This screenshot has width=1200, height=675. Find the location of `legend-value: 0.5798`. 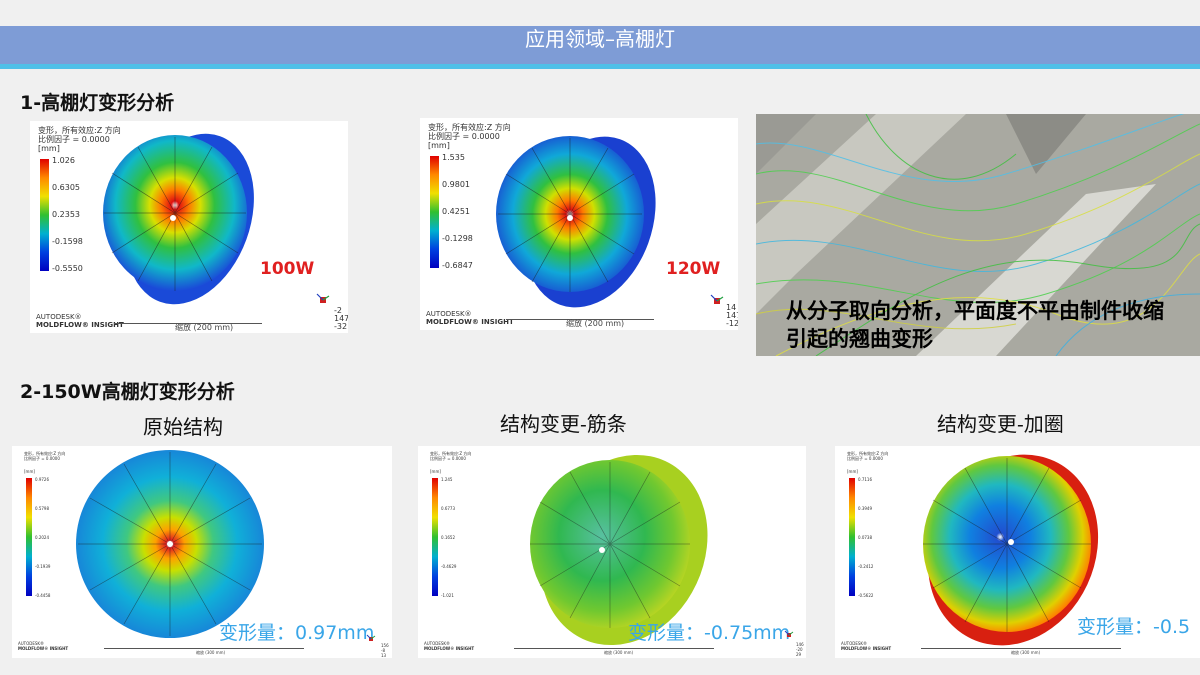

legend-value: 0.5798 is located at coordinates (42, 508).